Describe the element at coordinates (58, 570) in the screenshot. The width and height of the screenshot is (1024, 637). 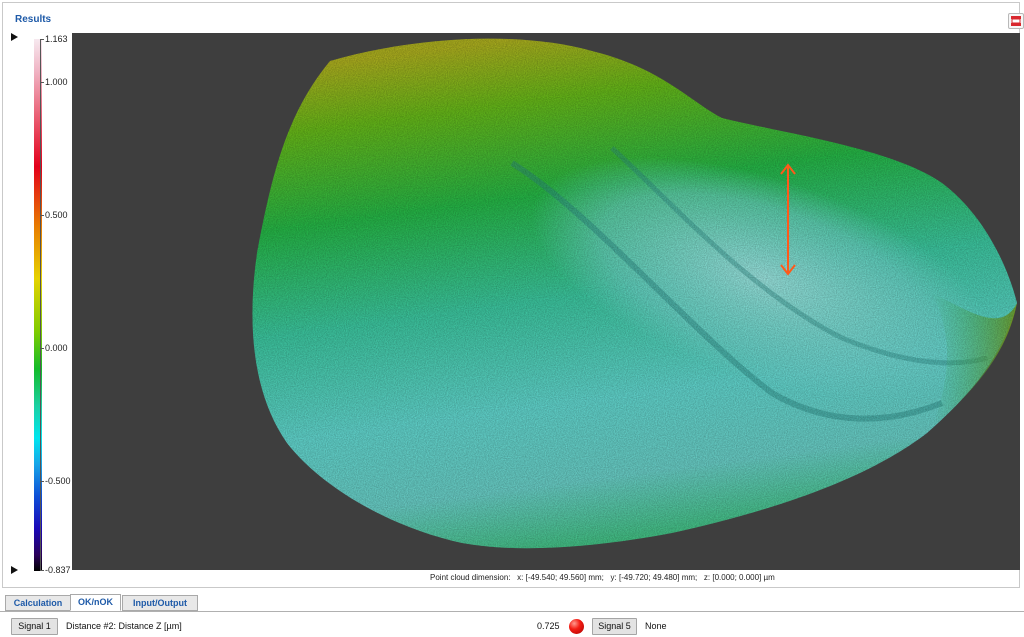
I see `scale-tick-label: -0.837` at that location.